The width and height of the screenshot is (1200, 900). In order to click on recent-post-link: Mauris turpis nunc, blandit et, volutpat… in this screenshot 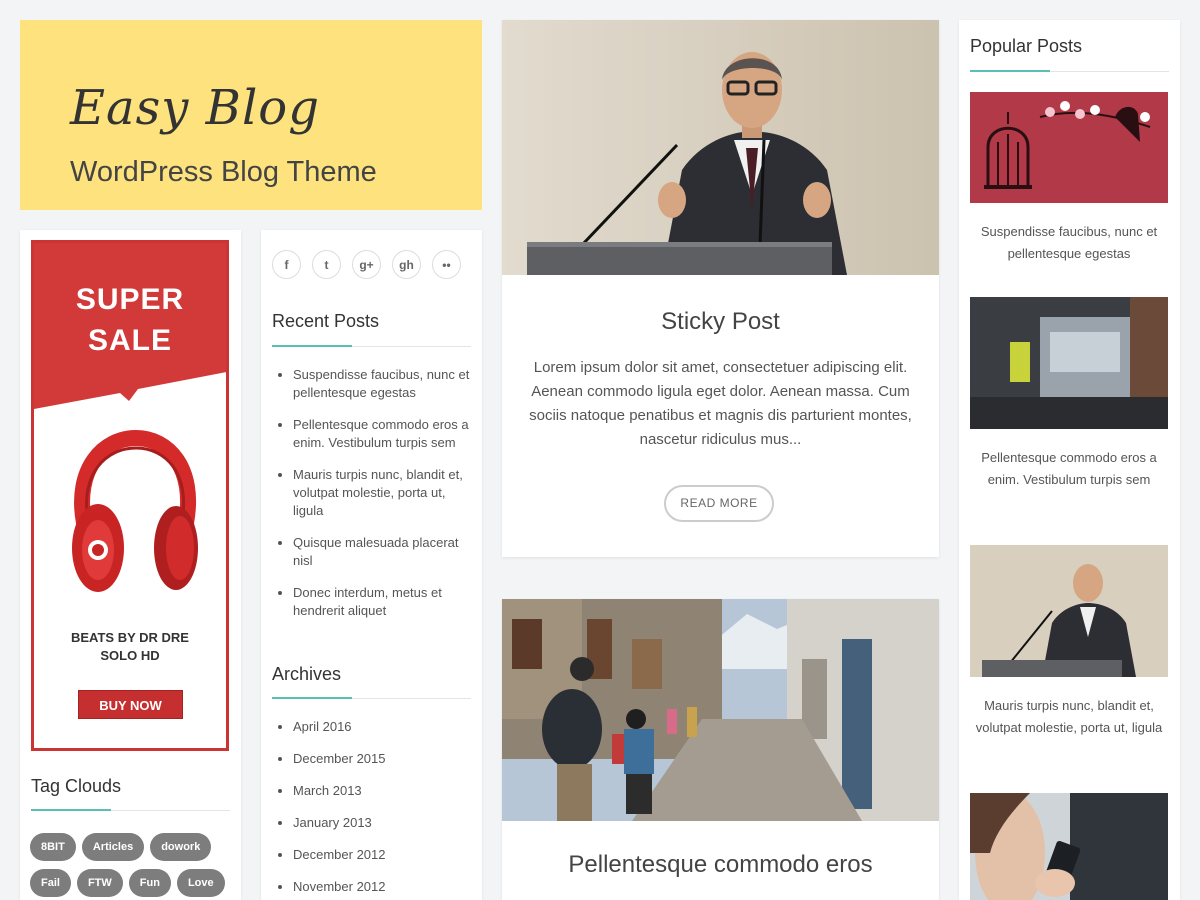, I will do `click(372, 493)`.